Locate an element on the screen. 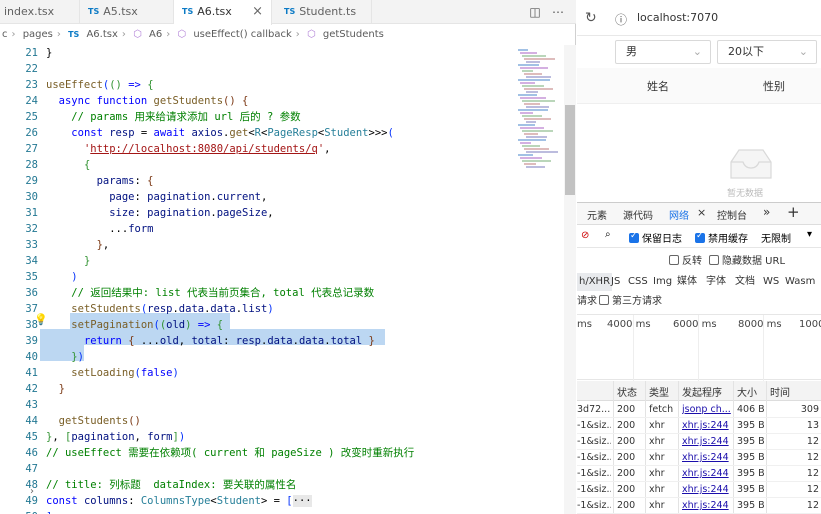 This screenshot has height=514, width=821. refresh-icon: ↻ is located at coordinates (591, 18).